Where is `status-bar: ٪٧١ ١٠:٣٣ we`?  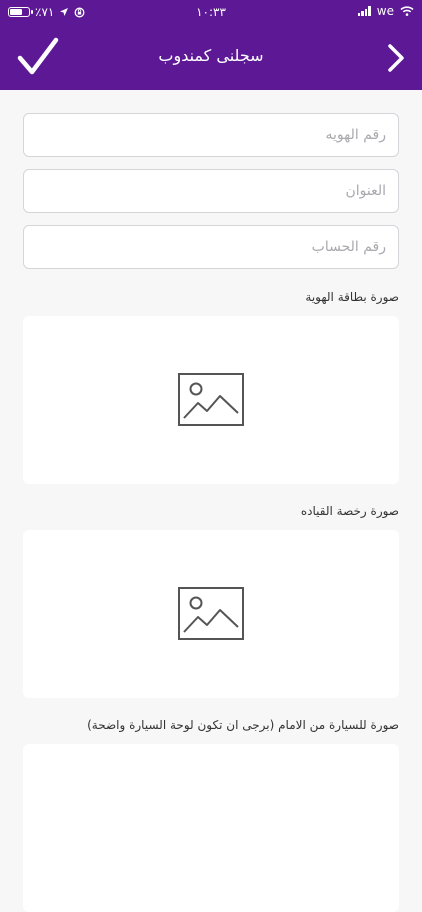 status-bar: ٪٧١ ١٠:٣٣ we is located at coordinates (211, 13).